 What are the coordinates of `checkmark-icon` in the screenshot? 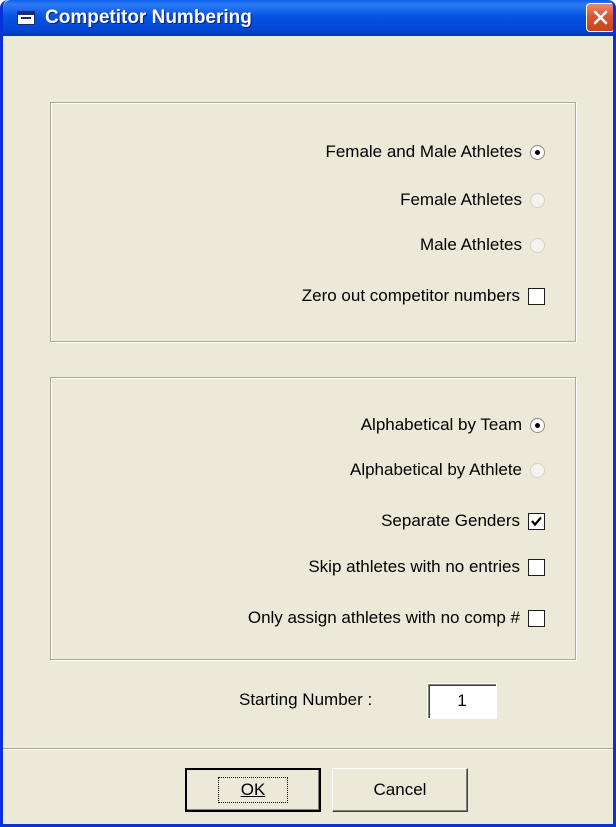 It's located at (536, 521).